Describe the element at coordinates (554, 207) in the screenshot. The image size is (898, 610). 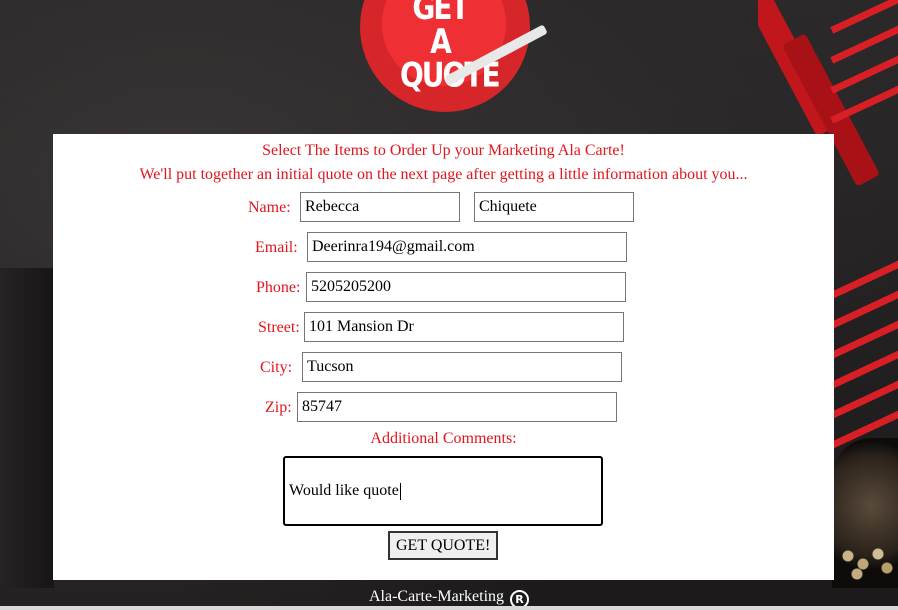
I see `last-name-input` at that location.